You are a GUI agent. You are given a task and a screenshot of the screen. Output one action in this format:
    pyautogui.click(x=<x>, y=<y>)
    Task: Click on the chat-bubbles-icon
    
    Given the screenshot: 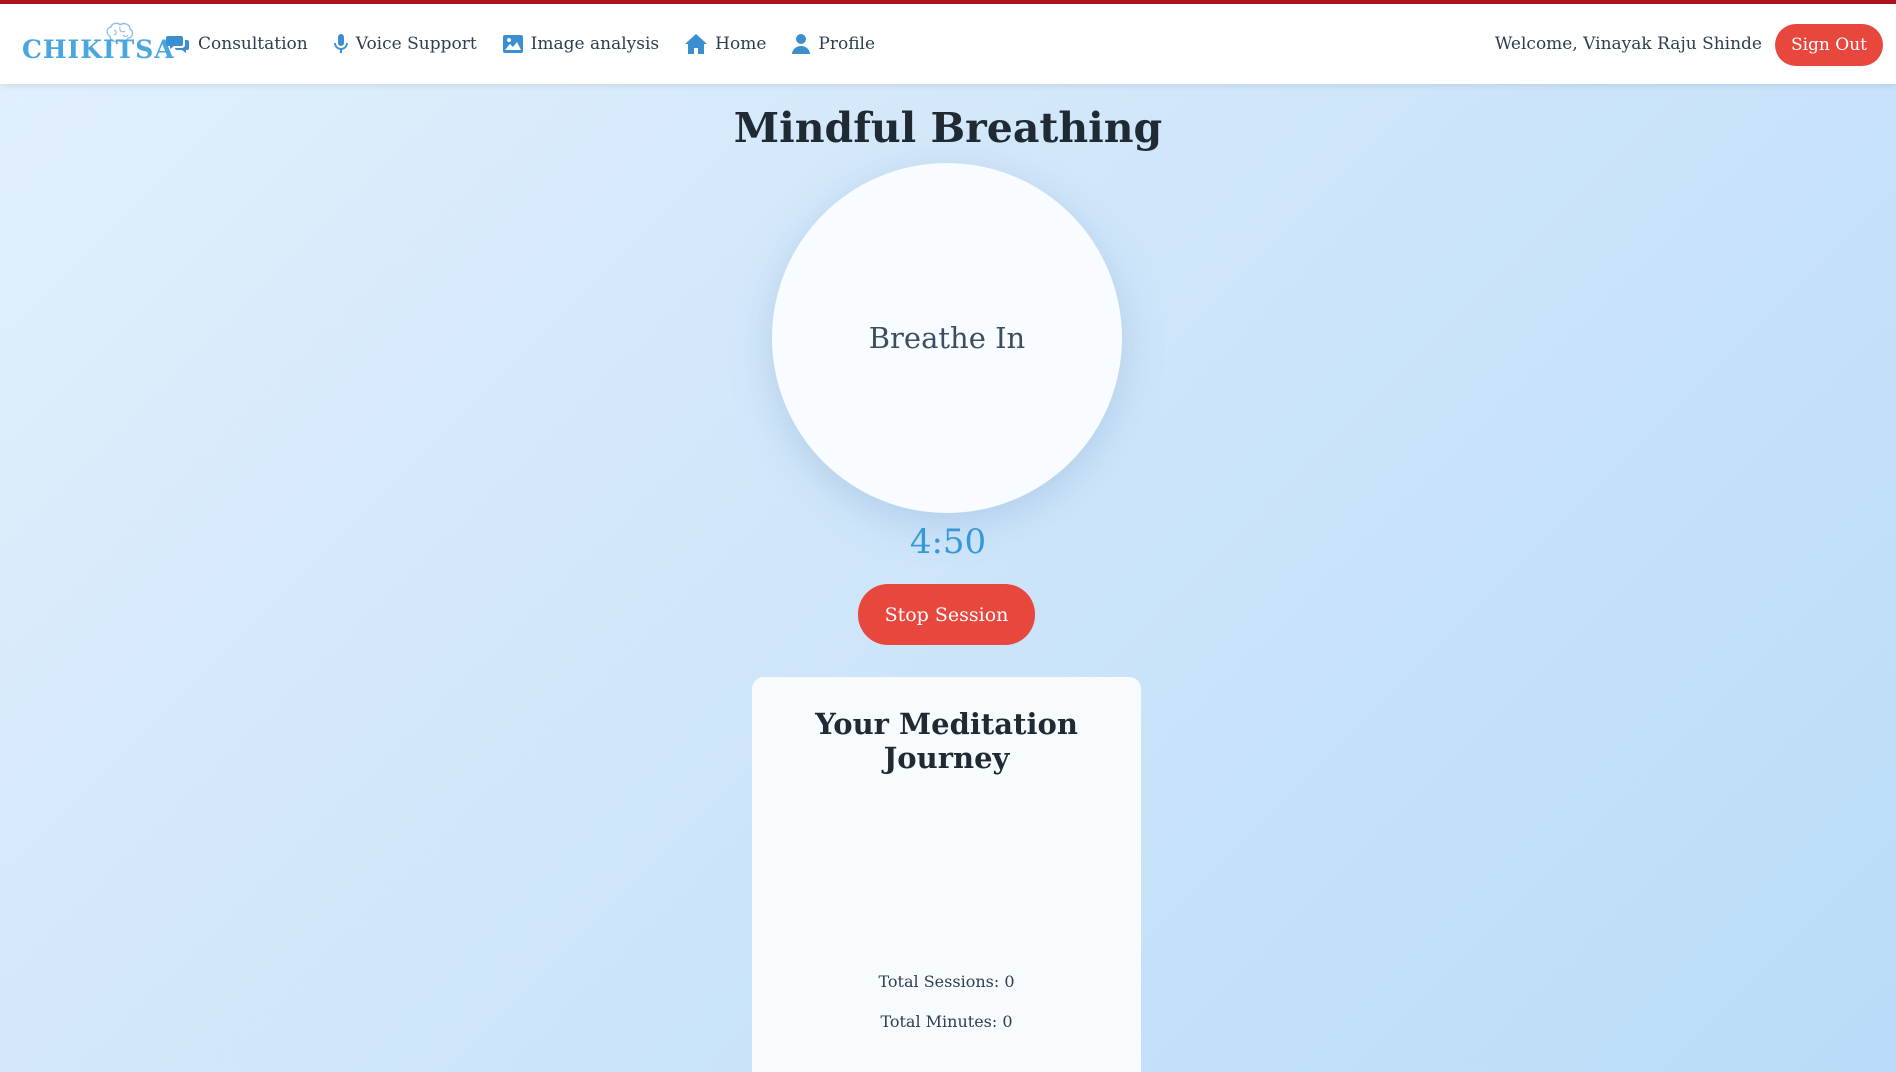 What is the action you would take?
    pyautogui.click(x=177, y=44)
    